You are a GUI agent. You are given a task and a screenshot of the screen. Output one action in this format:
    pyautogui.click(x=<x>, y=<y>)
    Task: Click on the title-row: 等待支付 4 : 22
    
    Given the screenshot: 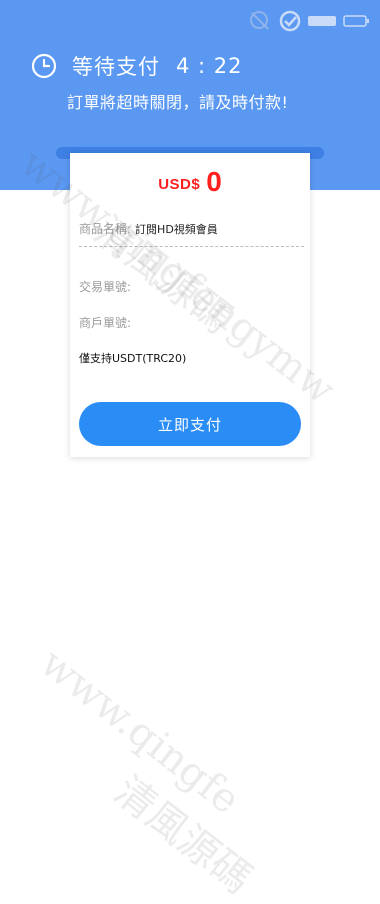 What is the action you would take?
    pyautogui.click(x=137, y=66)
    